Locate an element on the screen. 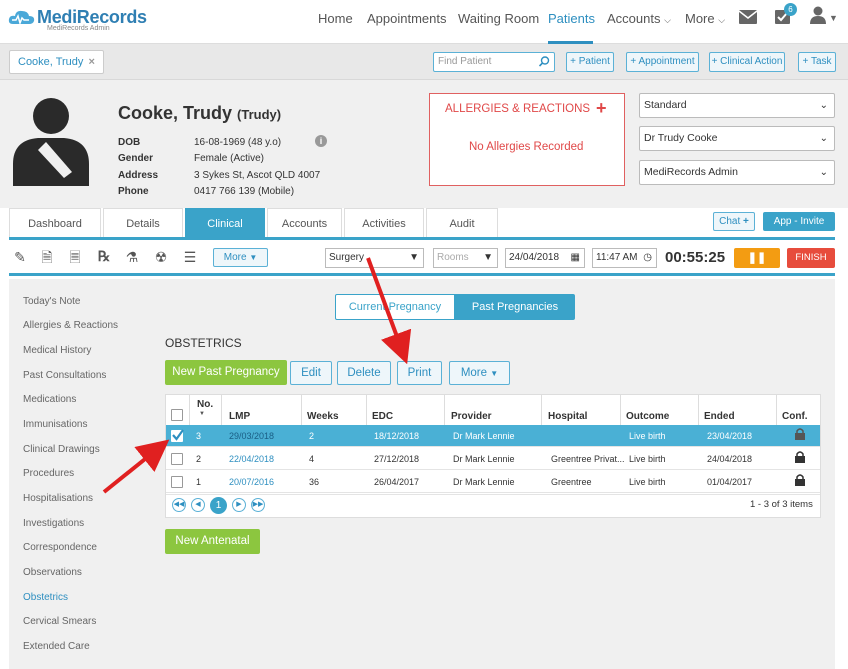  sidebar-item-medications: Medications is located at coordinates (49, 399).